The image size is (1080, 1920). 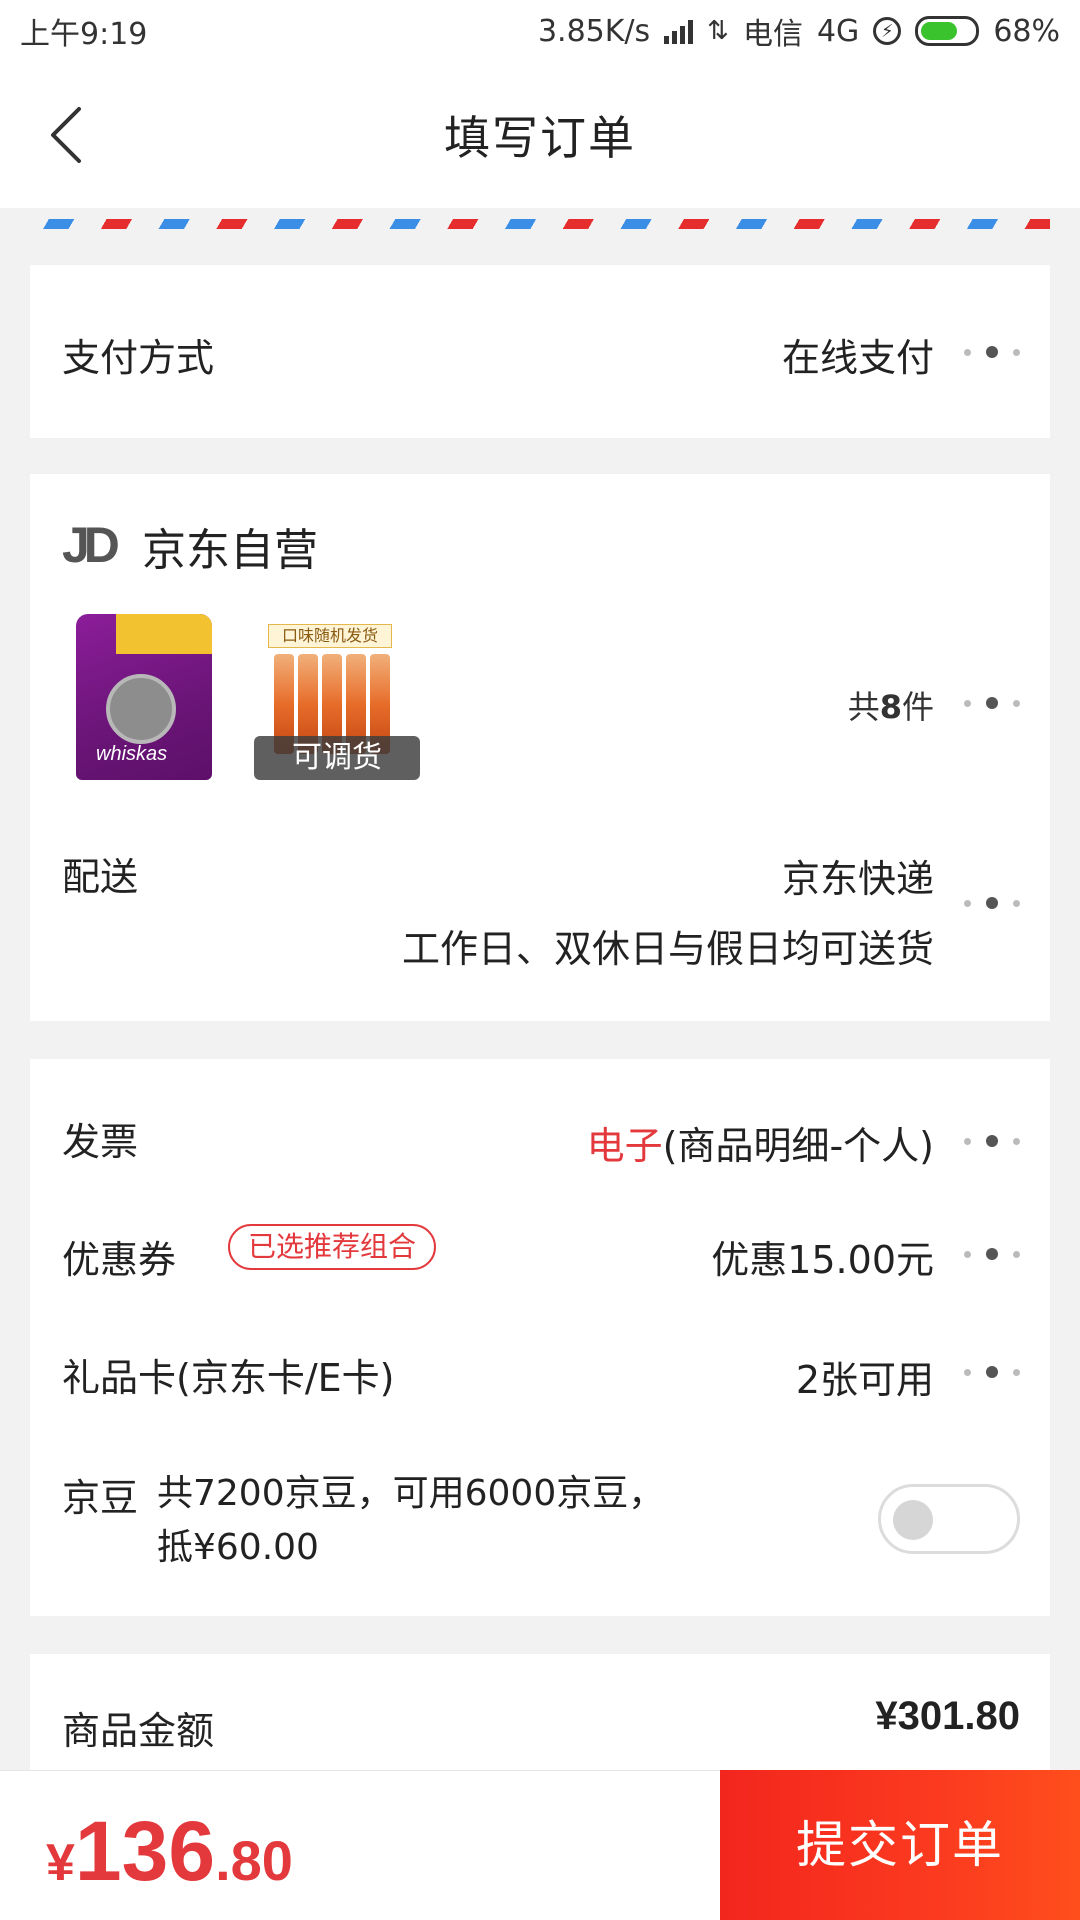 I want to click on product-thumbnail: 口味随机发货 可调货, so click(x=352, y=697).